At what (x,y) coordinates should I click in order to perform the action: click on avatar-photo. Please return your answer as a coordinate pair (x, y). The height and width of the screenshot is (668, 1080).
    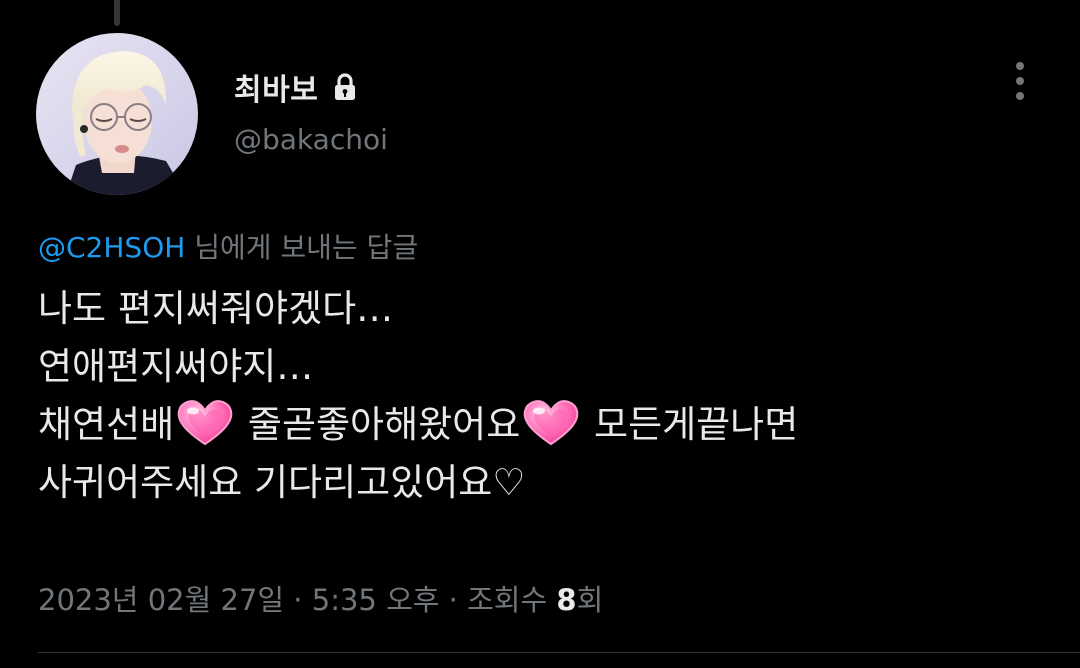
    Looking at the image, I should click on (117, 114).